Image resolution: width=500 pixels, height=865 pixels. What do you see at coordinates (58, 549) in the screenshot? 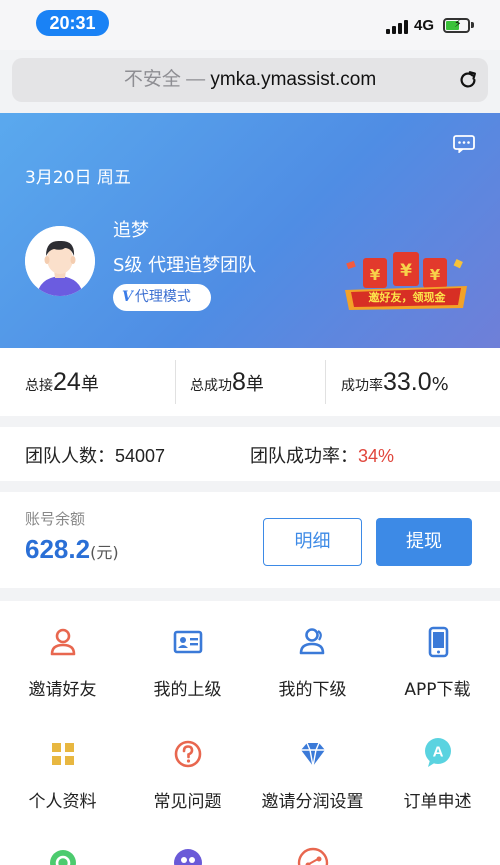
I see `balance-amount: 628.2` at bounding box center [58, 549].